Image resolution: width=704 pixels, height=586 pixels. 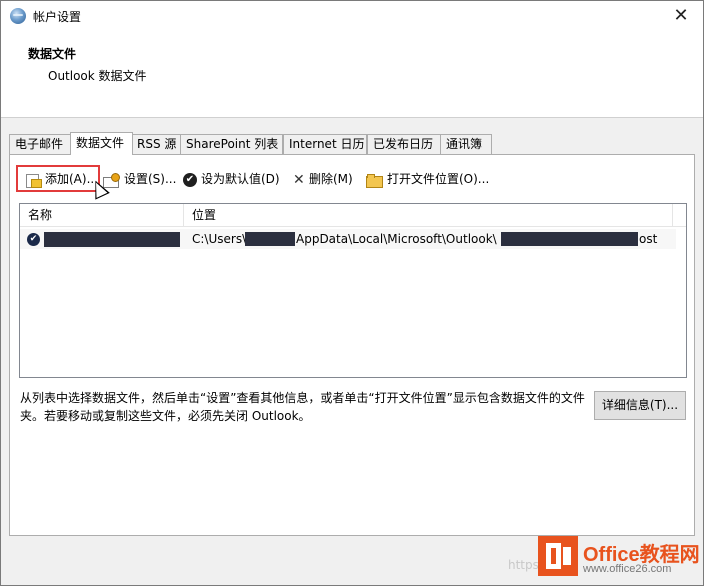 What do you see at coordinates (374, 180) in the screenshot?
I see `folder-icon` at bounding box center [374, 180].